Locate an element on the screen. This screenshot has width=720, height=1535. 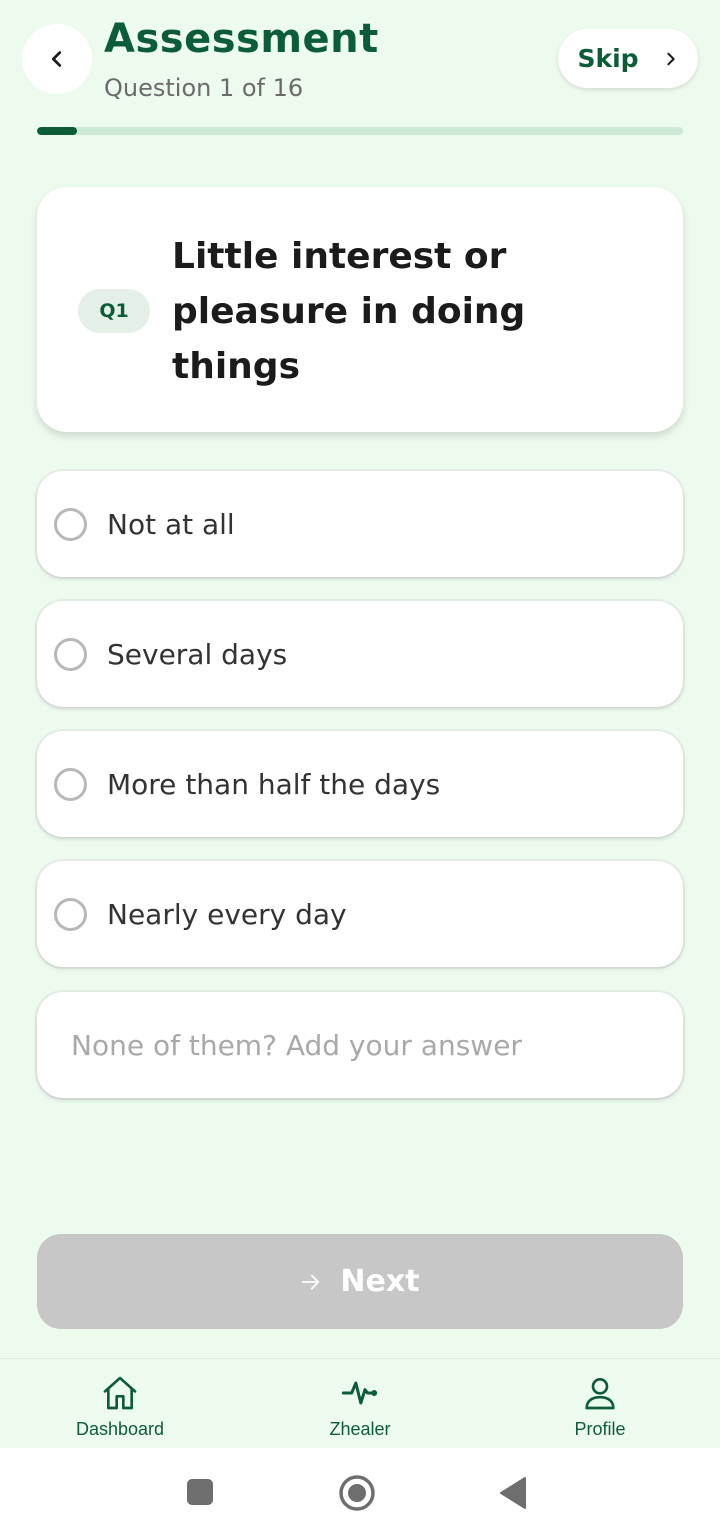
arrow-right-icon is located at coordinates (311, 1281).